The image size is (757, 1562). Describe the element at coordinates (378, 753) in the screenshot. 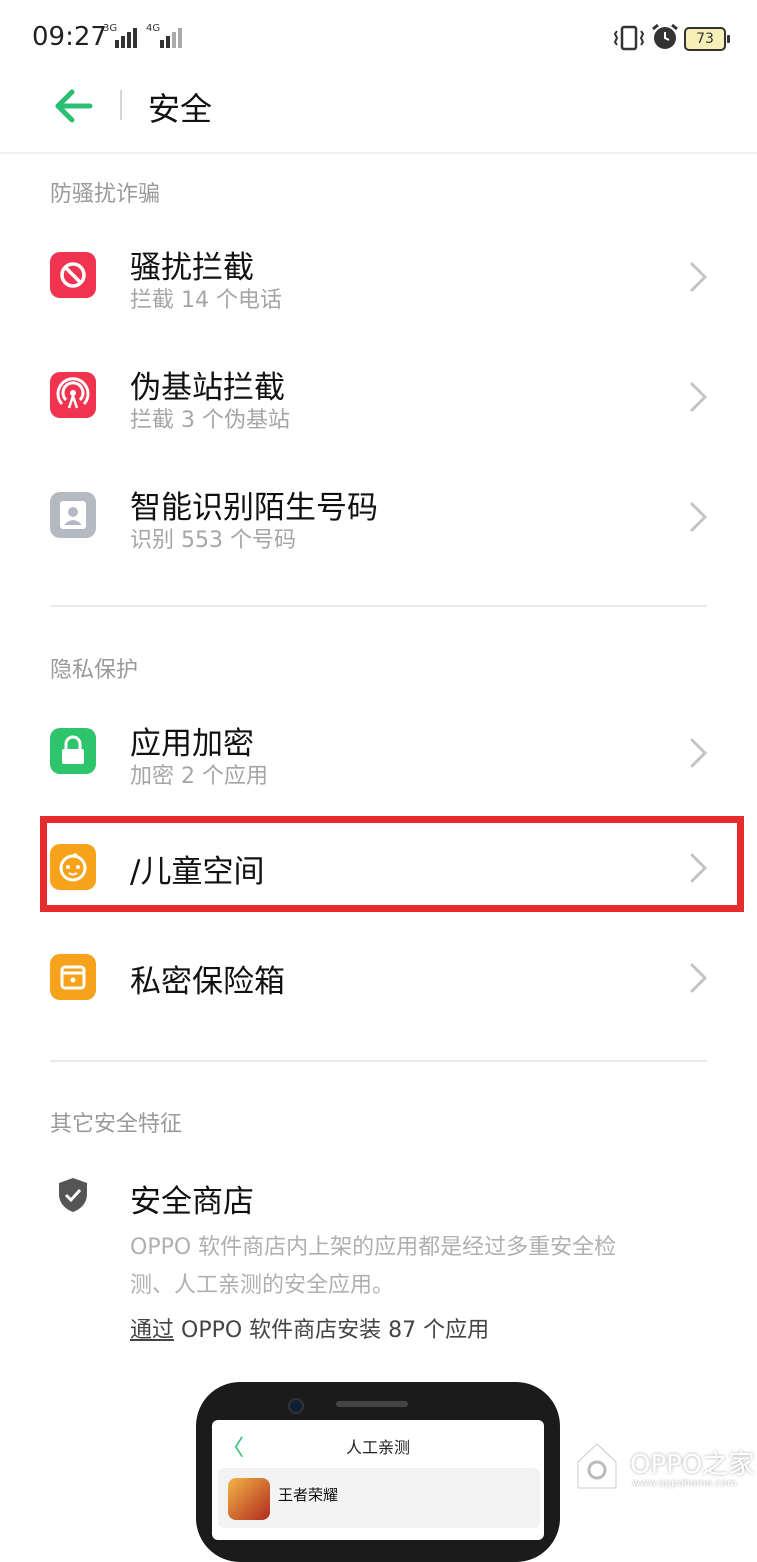

I see `list-item-app-lock: 应用加密 加密 2 个应用` at that location.